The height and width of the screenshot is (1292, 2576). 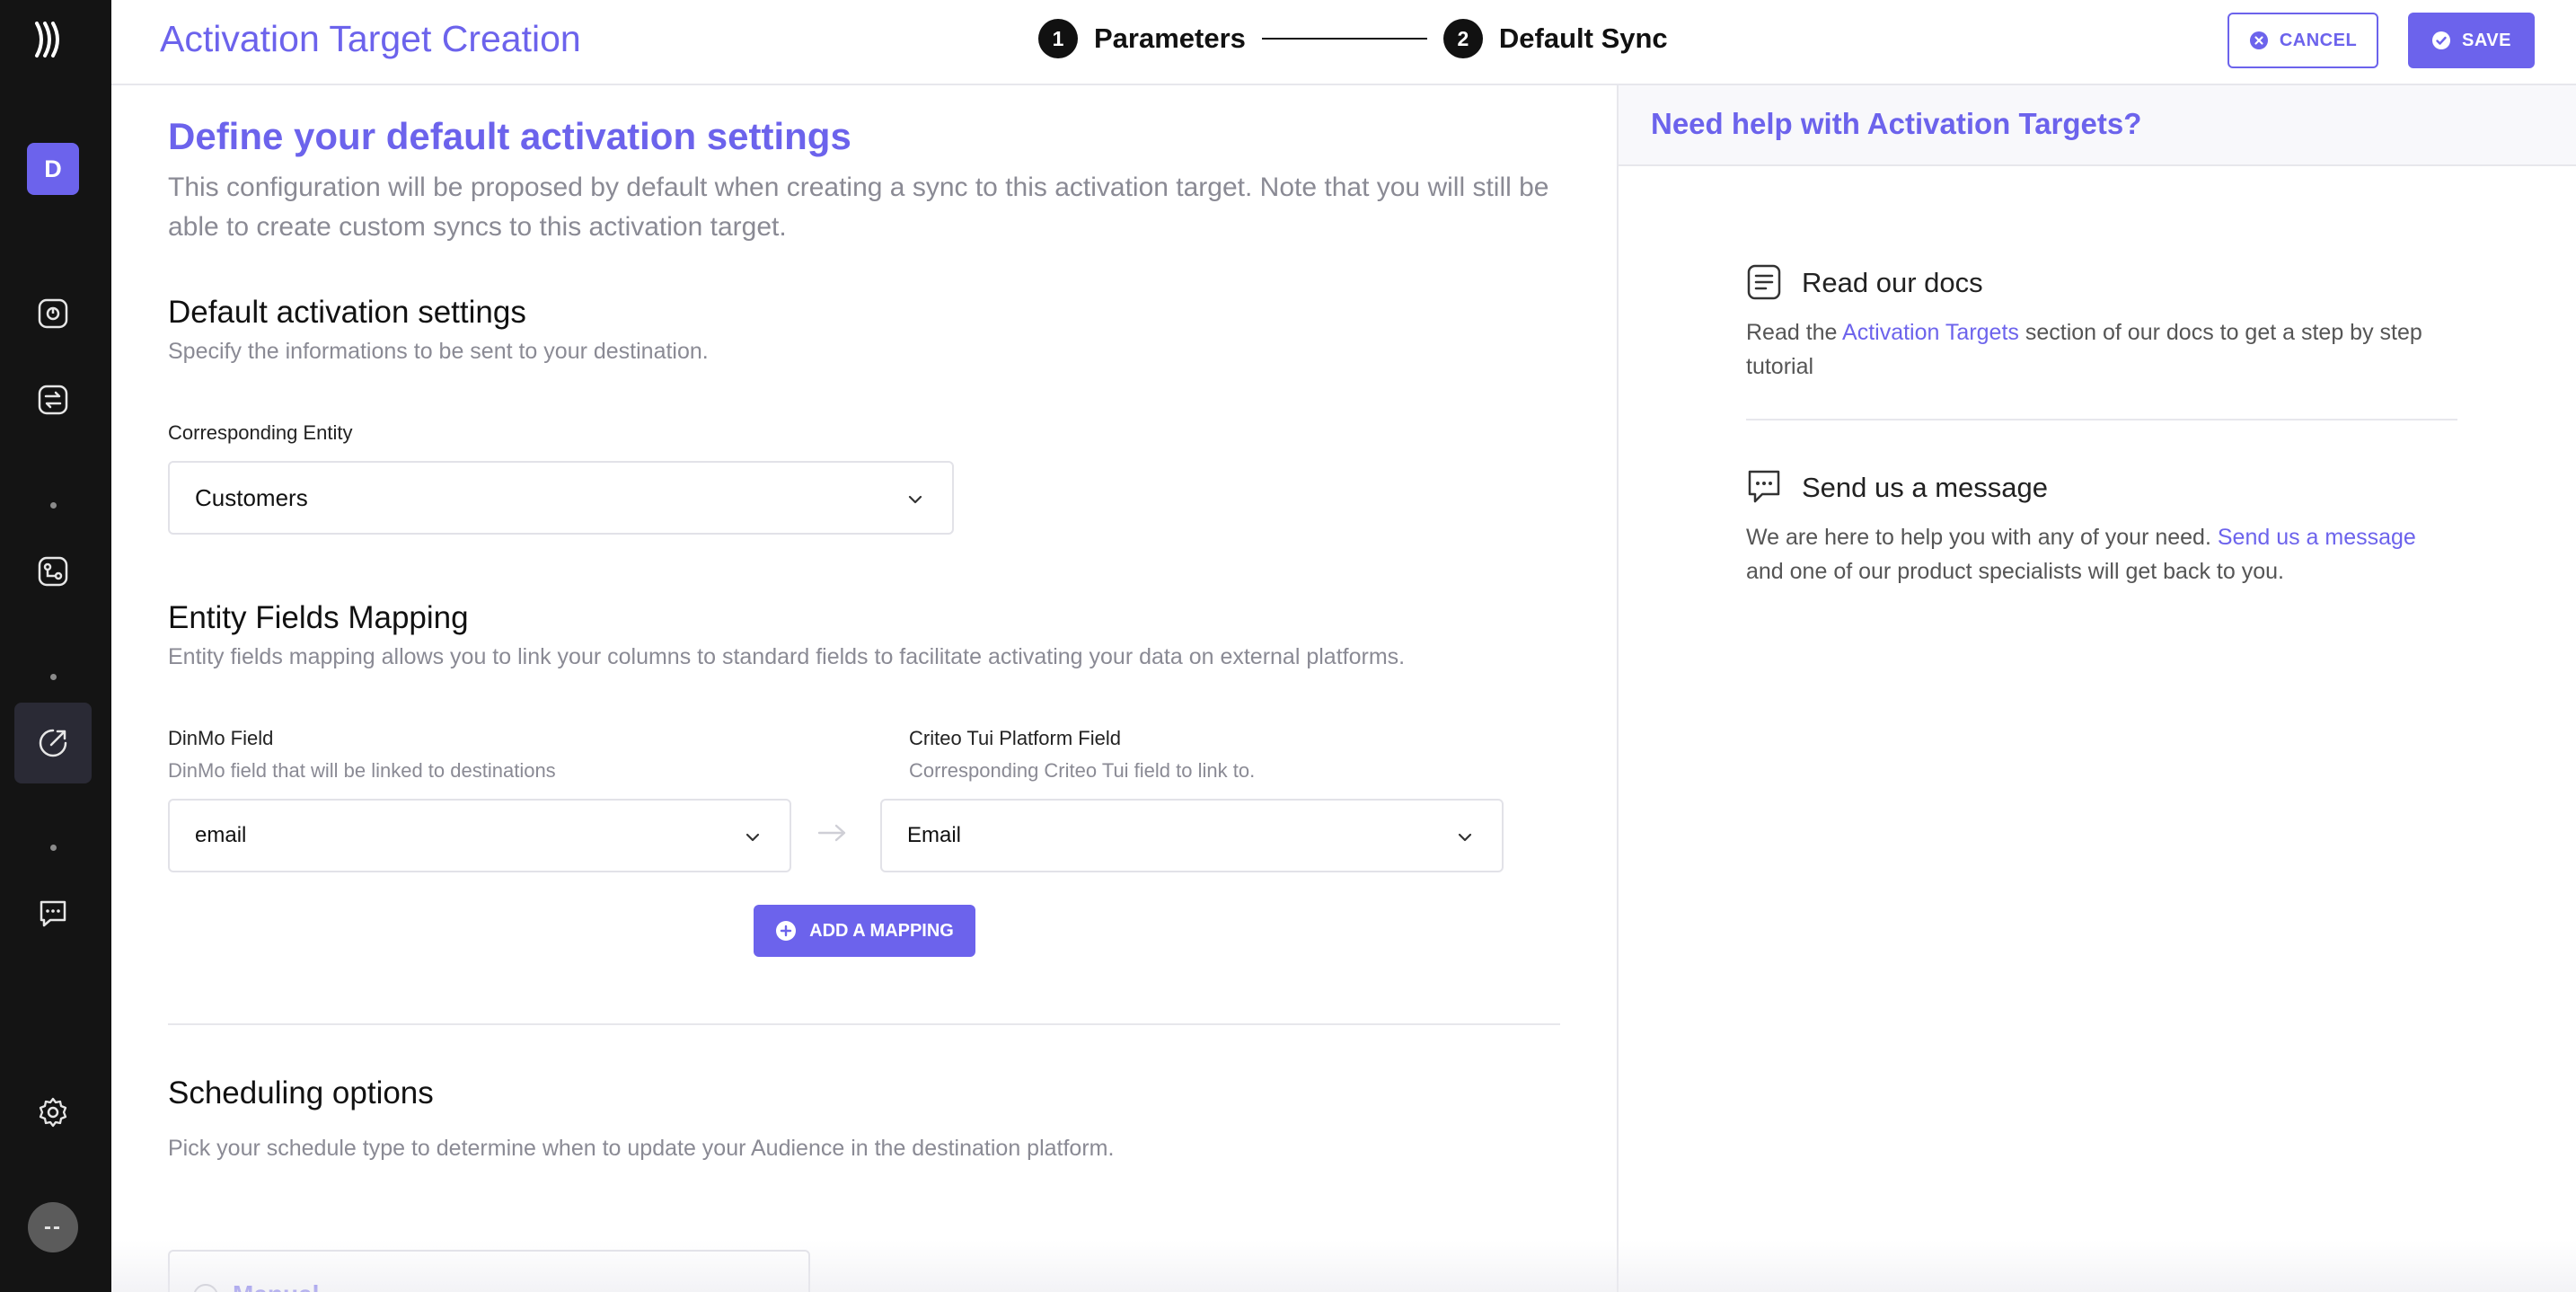 I want to click on check-circle-icon, so click(x=2441, y=40).